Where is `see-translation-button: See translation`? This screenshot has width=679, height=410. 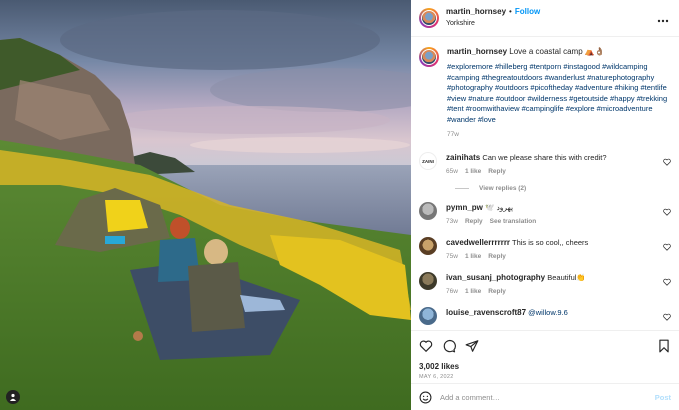
see-translation-button: See translation is located at coordinates (513, 221).